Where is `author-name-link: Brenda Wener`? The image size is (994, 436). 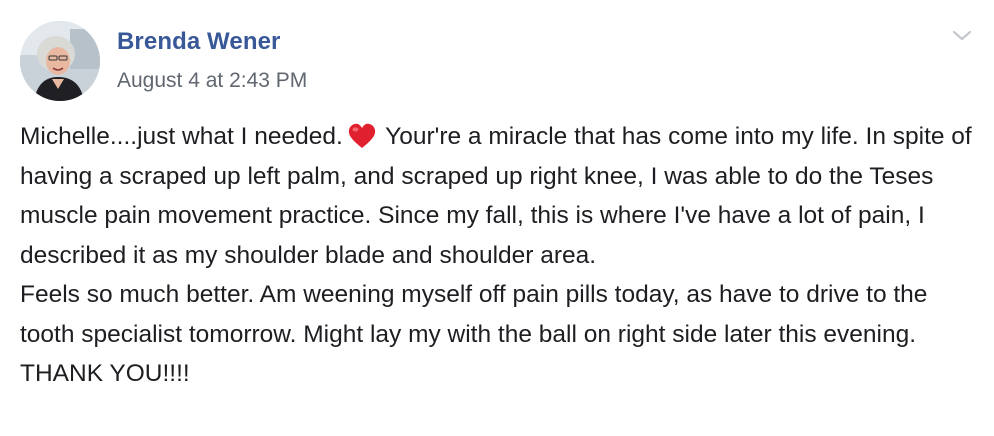
author-name-link: Brenda Wener is located at coordinates (198, 42).